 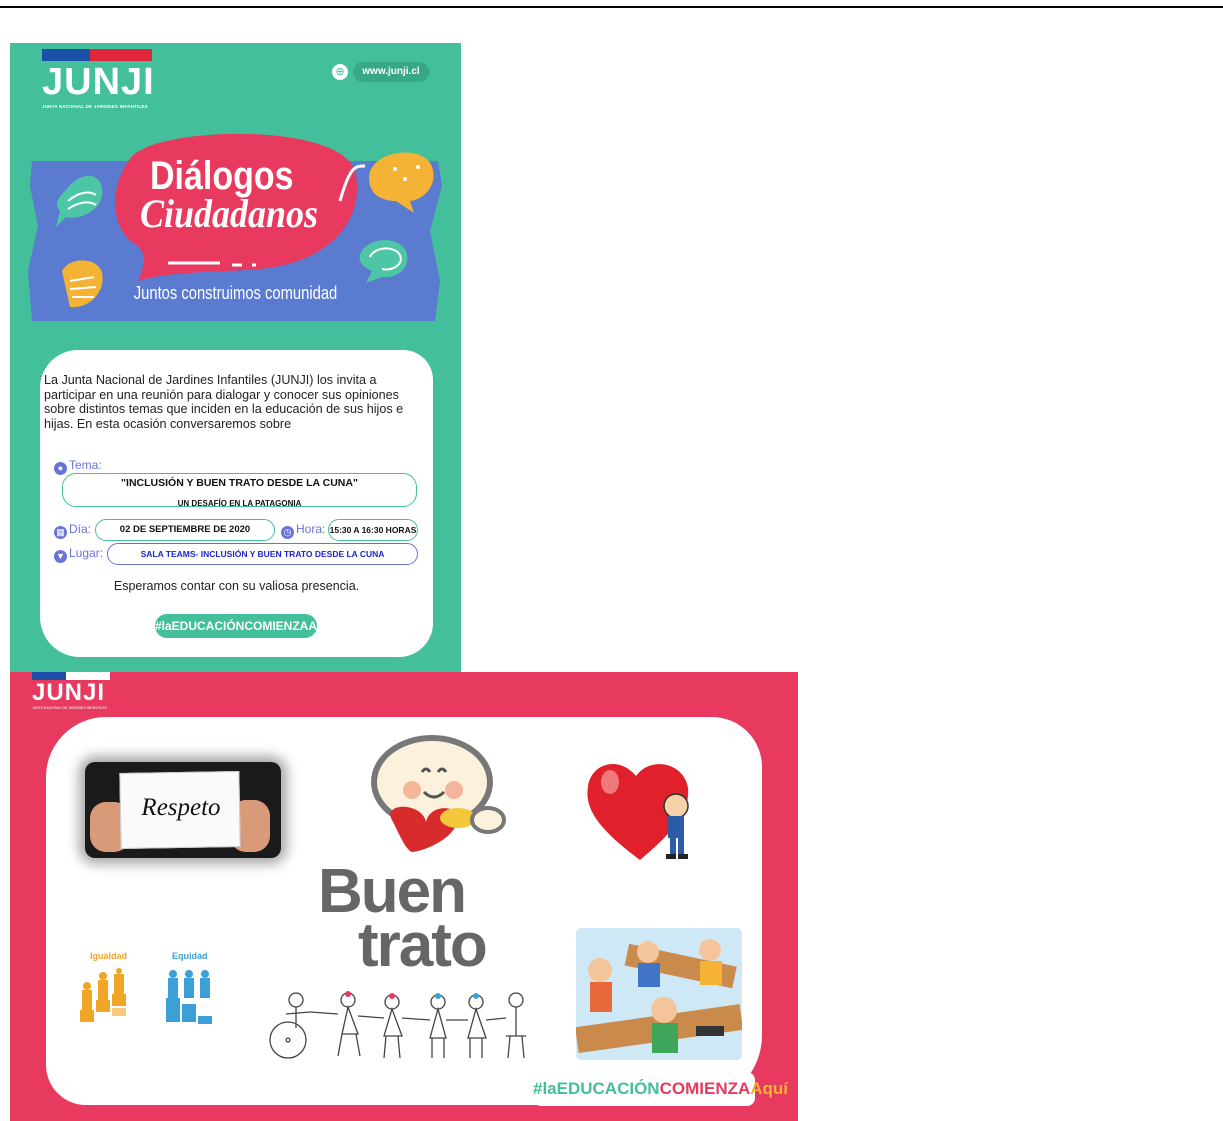 I want to click on location-pin-icon: ▼, so click(x=60, y=556).